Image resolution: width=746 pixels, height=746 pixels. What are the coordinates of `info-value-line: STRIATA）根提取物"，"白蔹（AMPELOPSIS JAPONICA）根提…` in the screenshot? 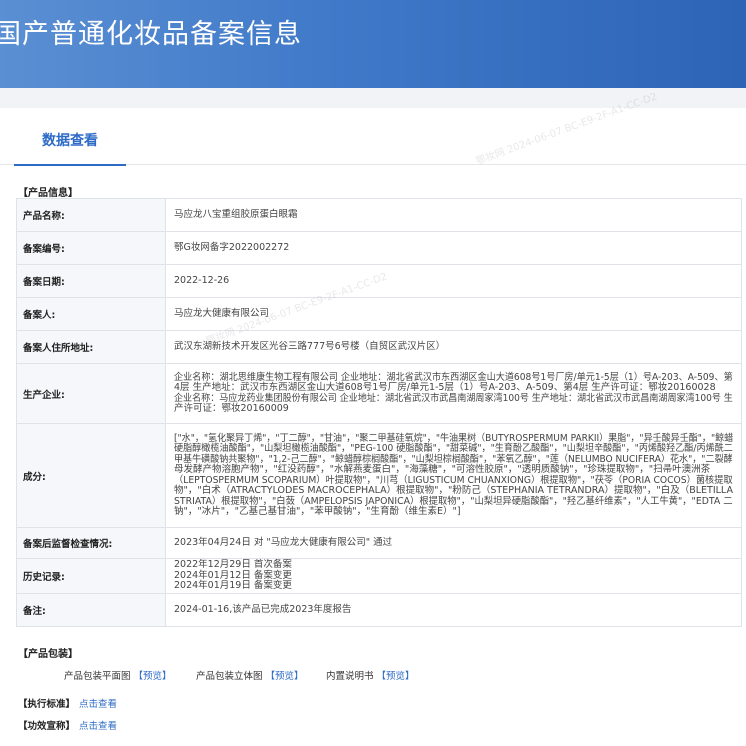 It's located at (453, 501).